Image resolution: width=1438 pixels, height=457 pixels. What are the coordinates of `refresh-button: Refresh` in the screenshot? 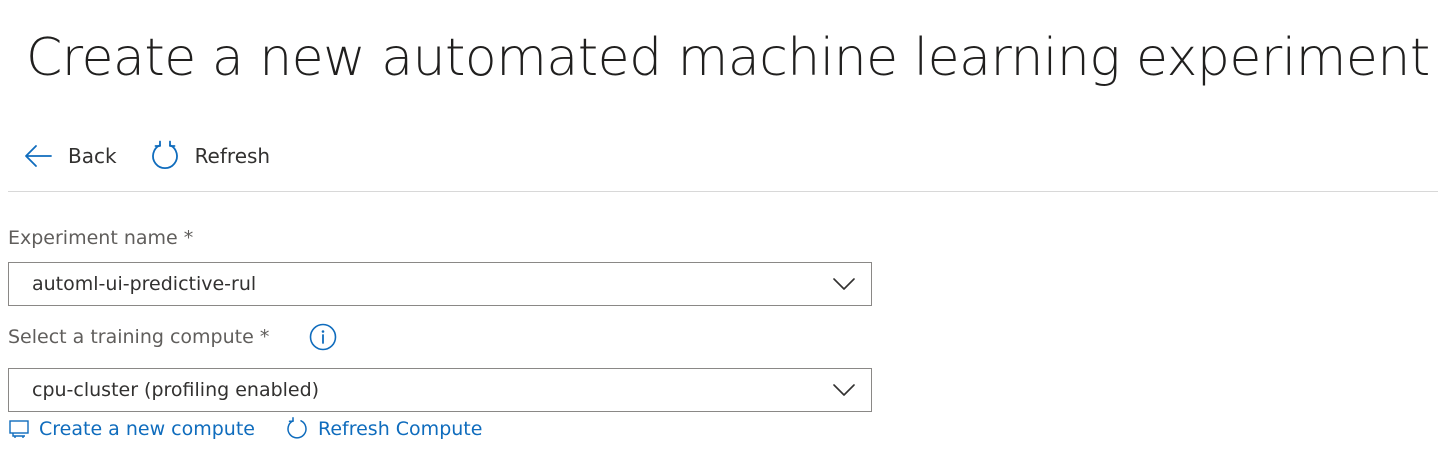 It's located at (210, 156).